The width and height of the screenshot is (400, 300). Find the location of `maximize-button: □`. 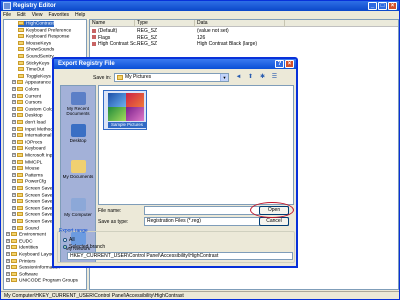

maximize-button: □ is located at coordinates (382, 6).